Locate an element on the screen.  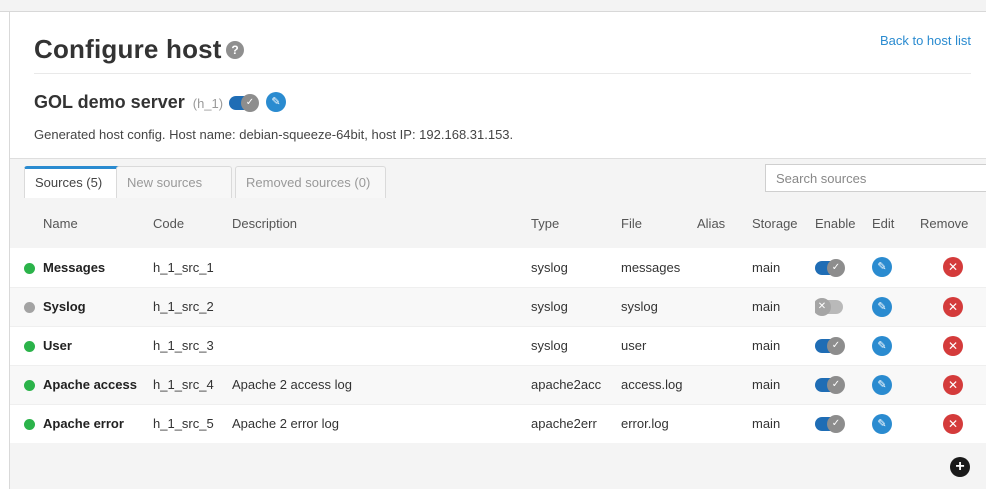
header-divider is located at coordinates (502, 73).